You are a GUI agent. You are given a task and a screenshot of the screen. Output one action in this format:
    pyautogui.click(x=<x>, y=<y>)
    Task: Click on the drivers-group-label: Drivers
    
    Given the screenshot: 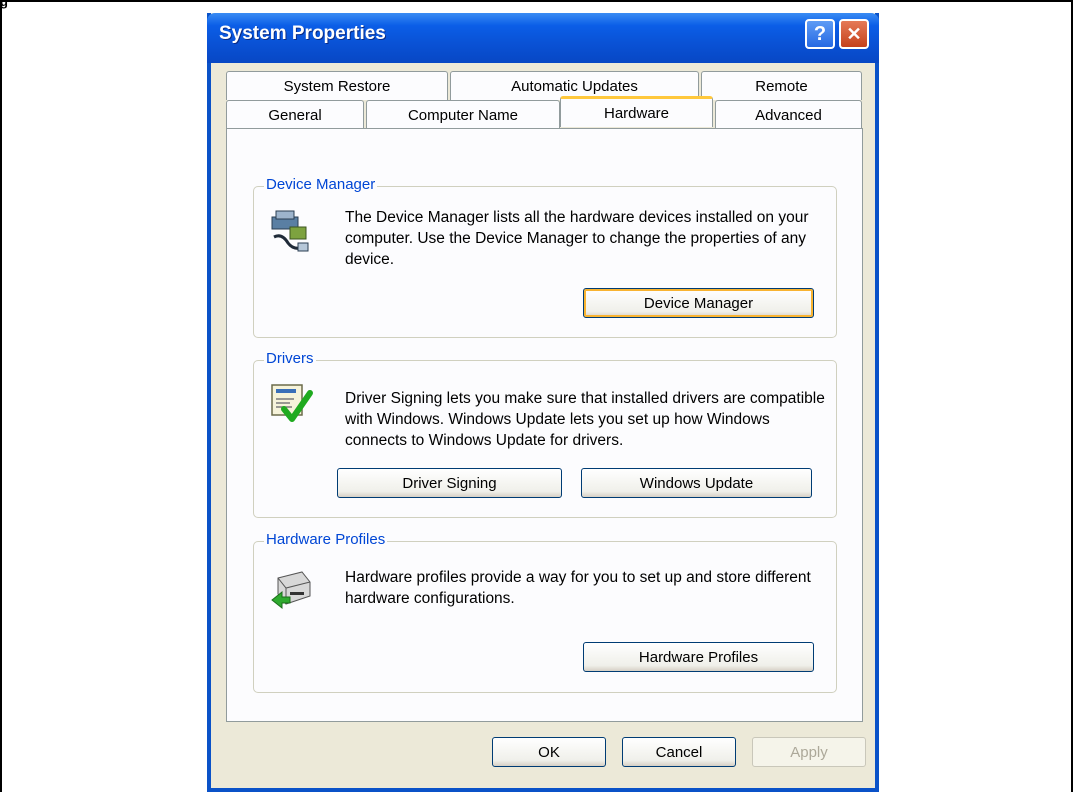 What is the action you would take?
    pyautogui.click(x=290, y=358)
    